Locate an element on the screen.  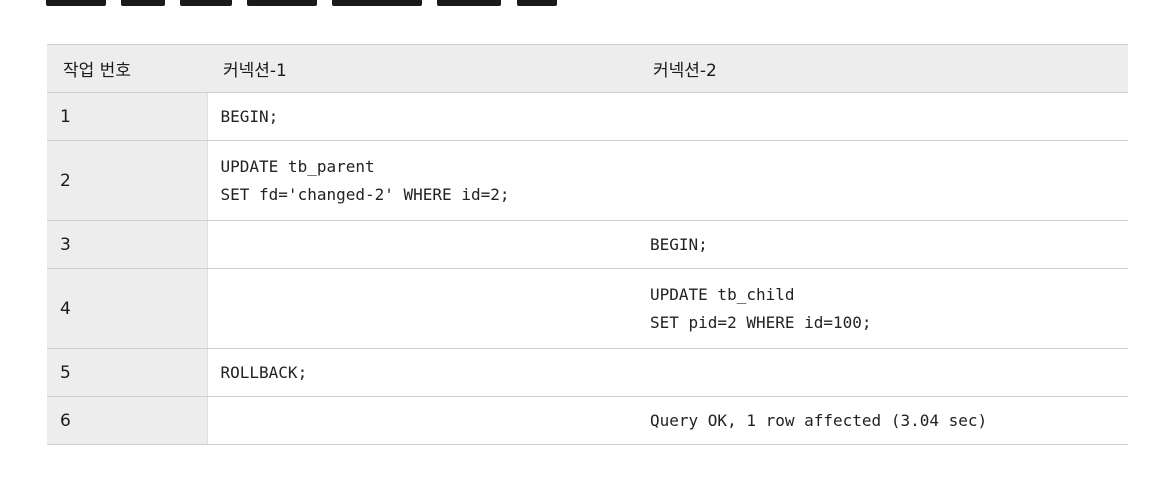
table-row: 5 ROLLBACK; is located at coordinates (587, 372).